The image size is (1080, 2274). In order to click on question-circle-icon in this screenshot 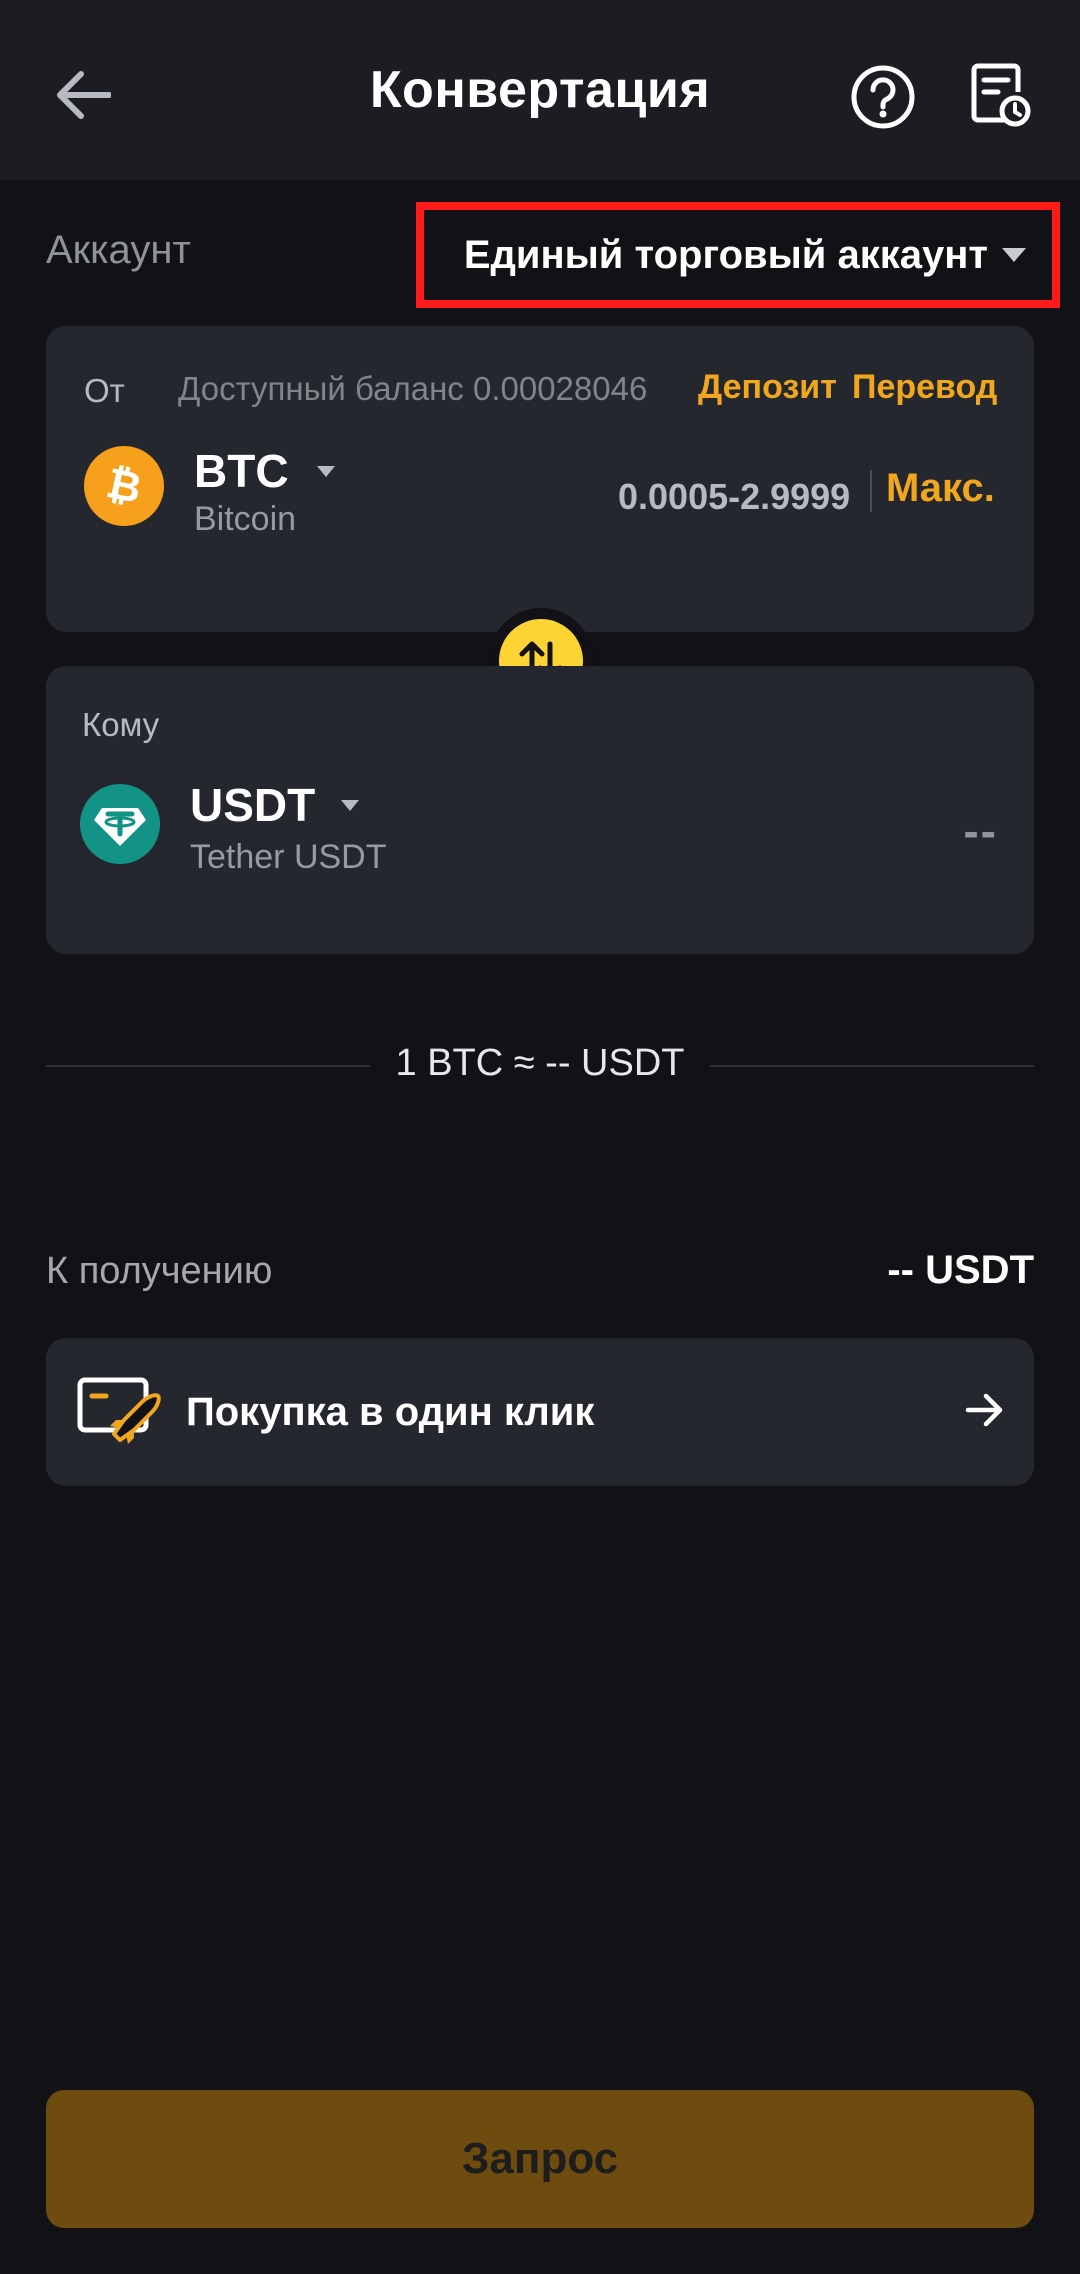, I will do `click(883, 97)`.